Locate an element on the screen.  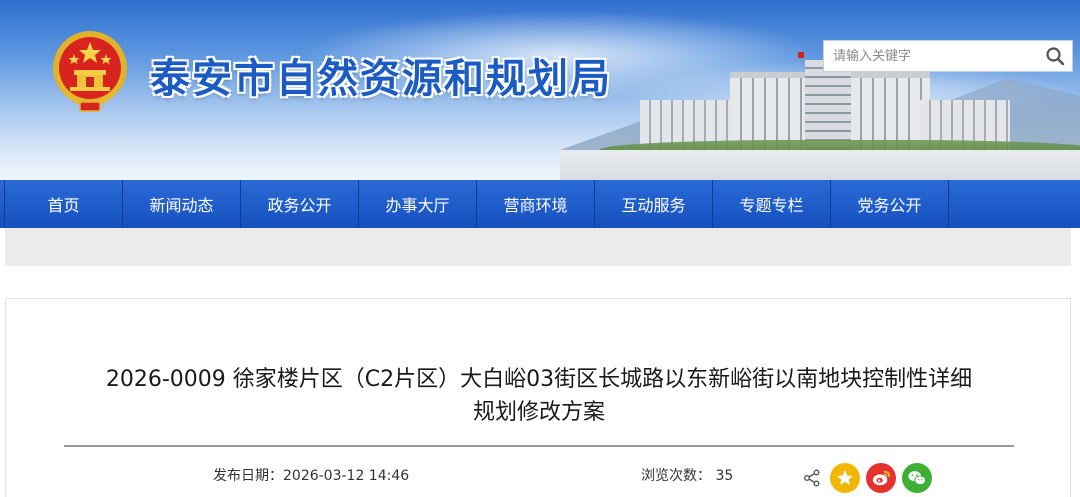
search-input is located at coordinates (931, 56).